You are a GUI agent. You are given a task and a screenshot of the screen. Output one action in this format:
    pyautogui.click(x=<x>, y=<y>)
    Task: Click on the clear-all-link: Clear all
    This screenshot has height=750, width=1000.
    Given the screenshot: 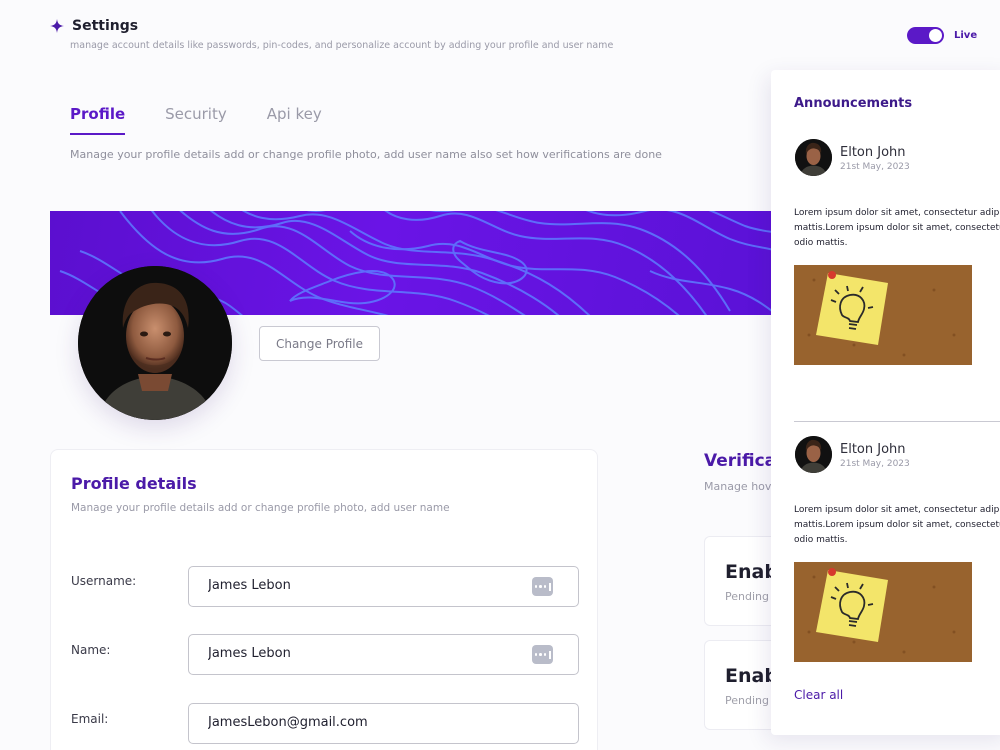 What is the action you would take?
    pyautogui.click(x=818, y=695)
    